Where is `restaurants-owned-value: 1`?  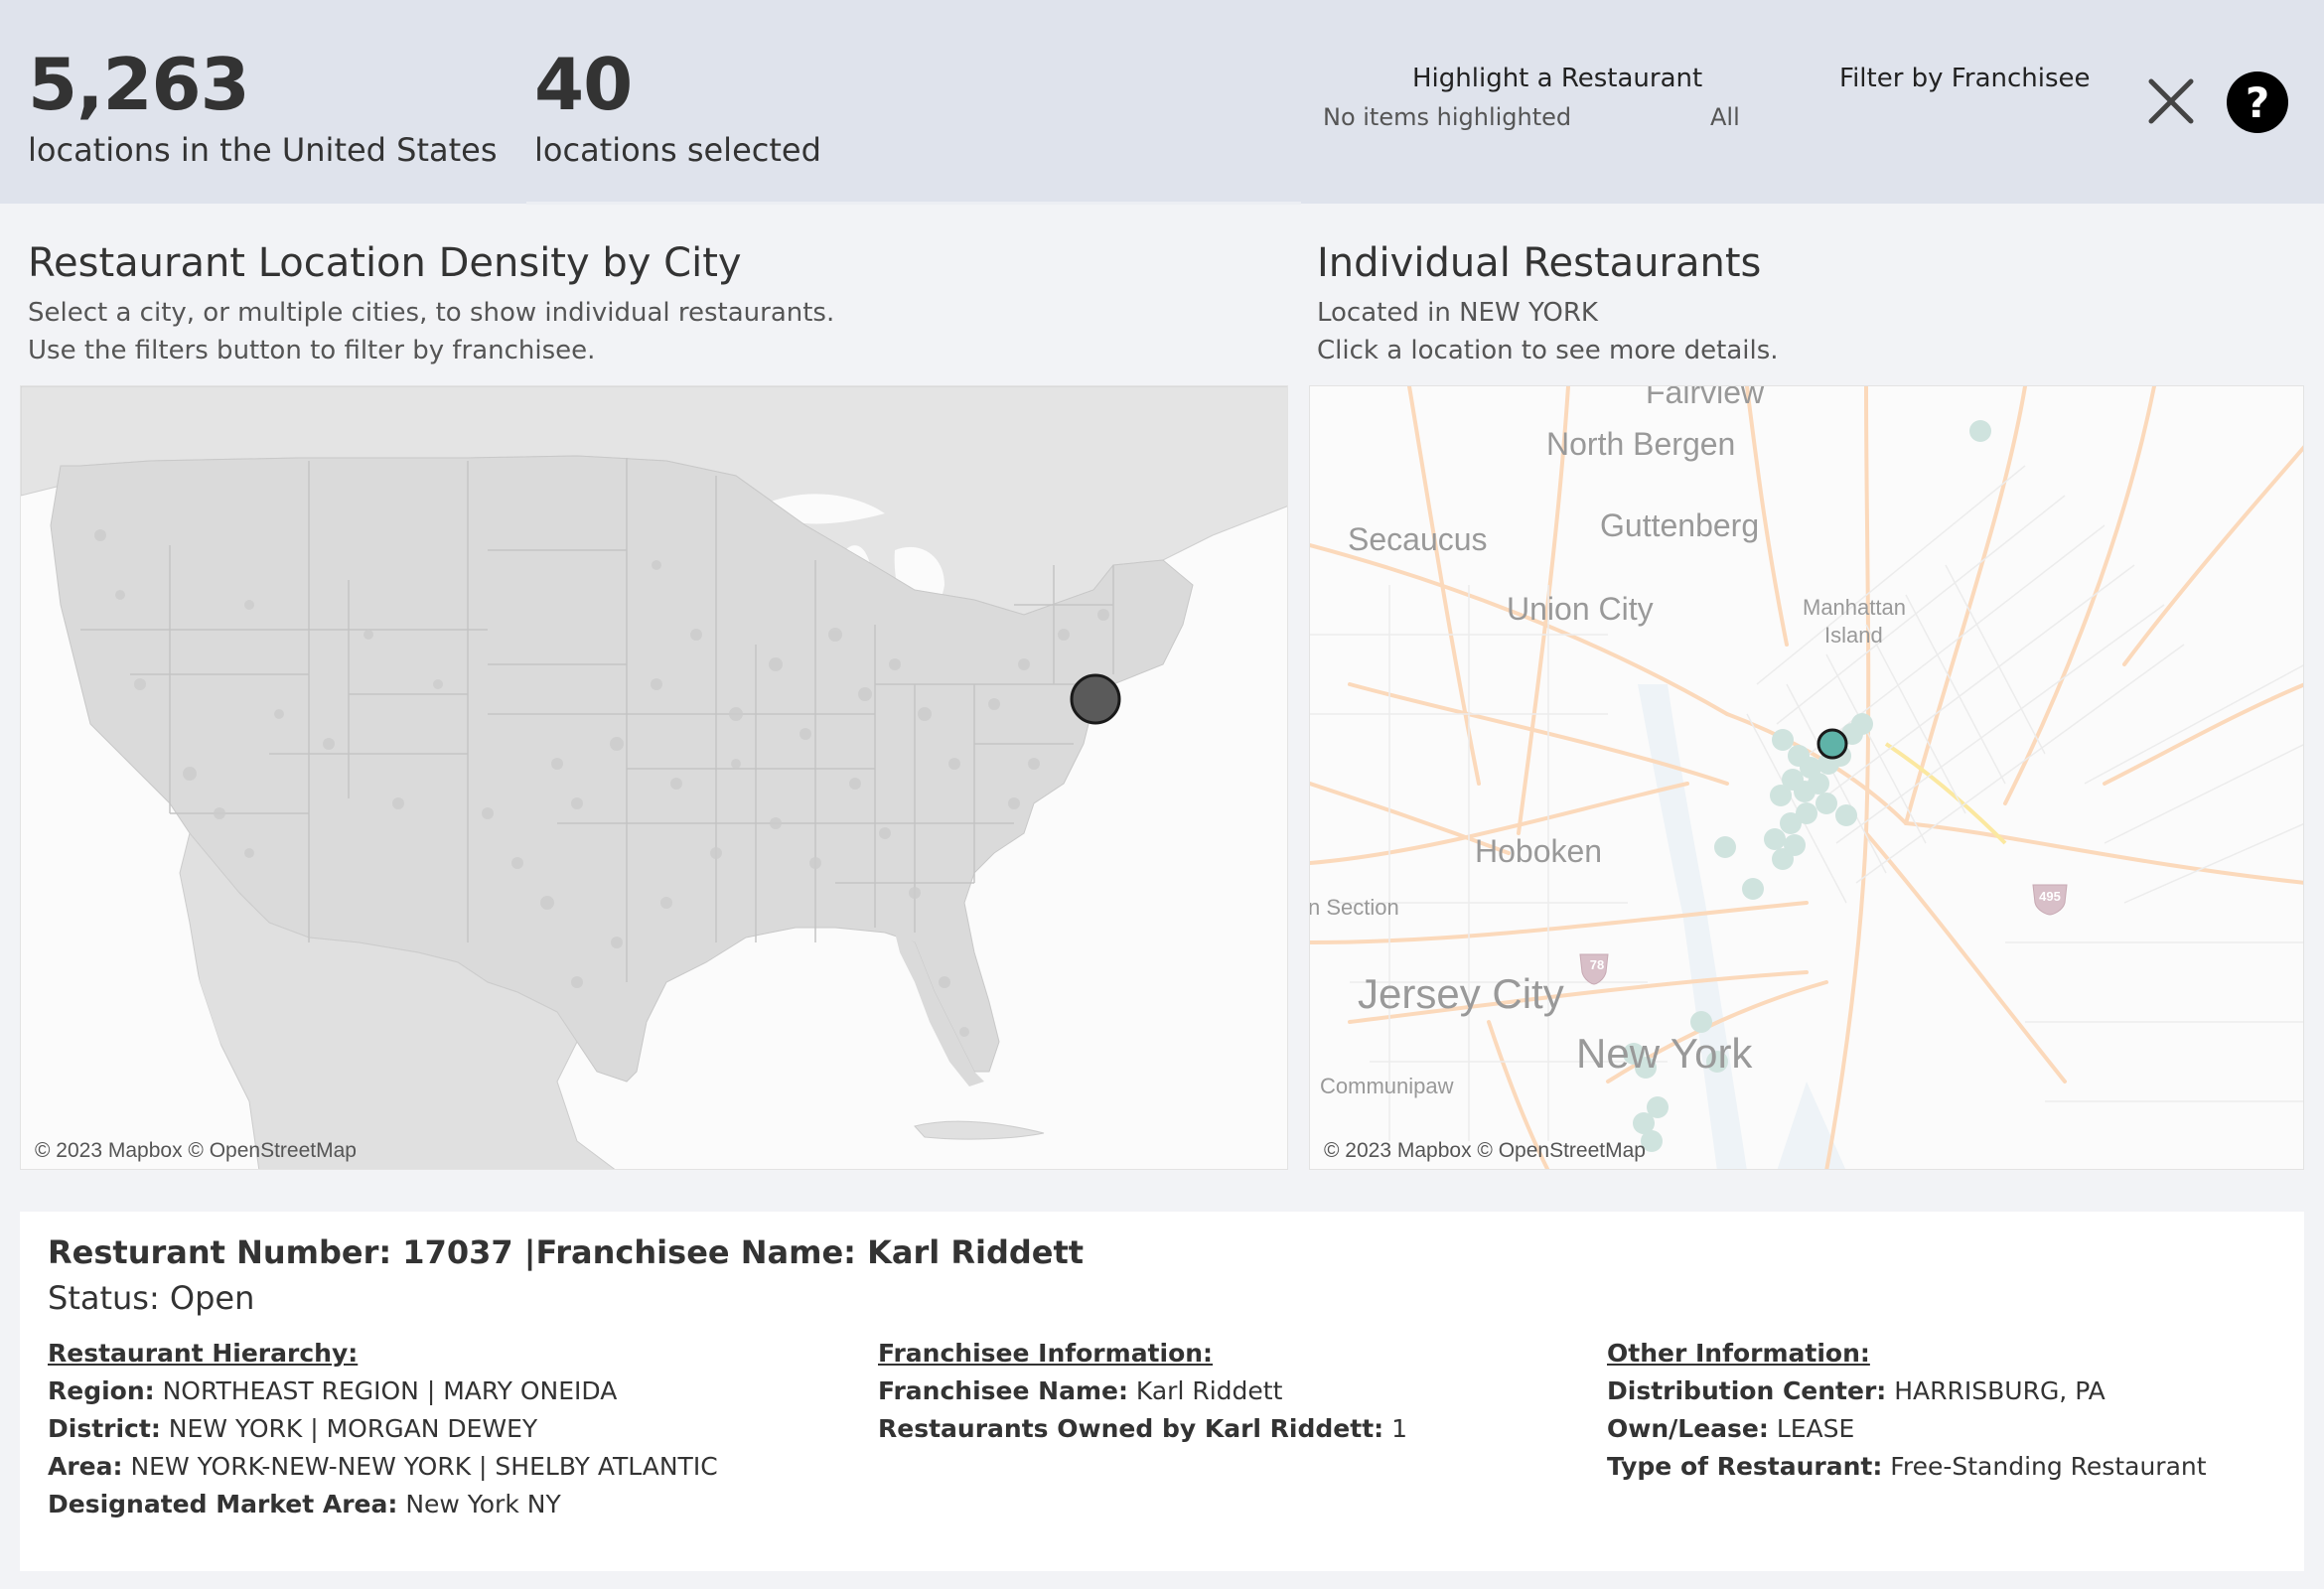
restaurants-owned-value: 1 is located at coordinates (1399, 1428).